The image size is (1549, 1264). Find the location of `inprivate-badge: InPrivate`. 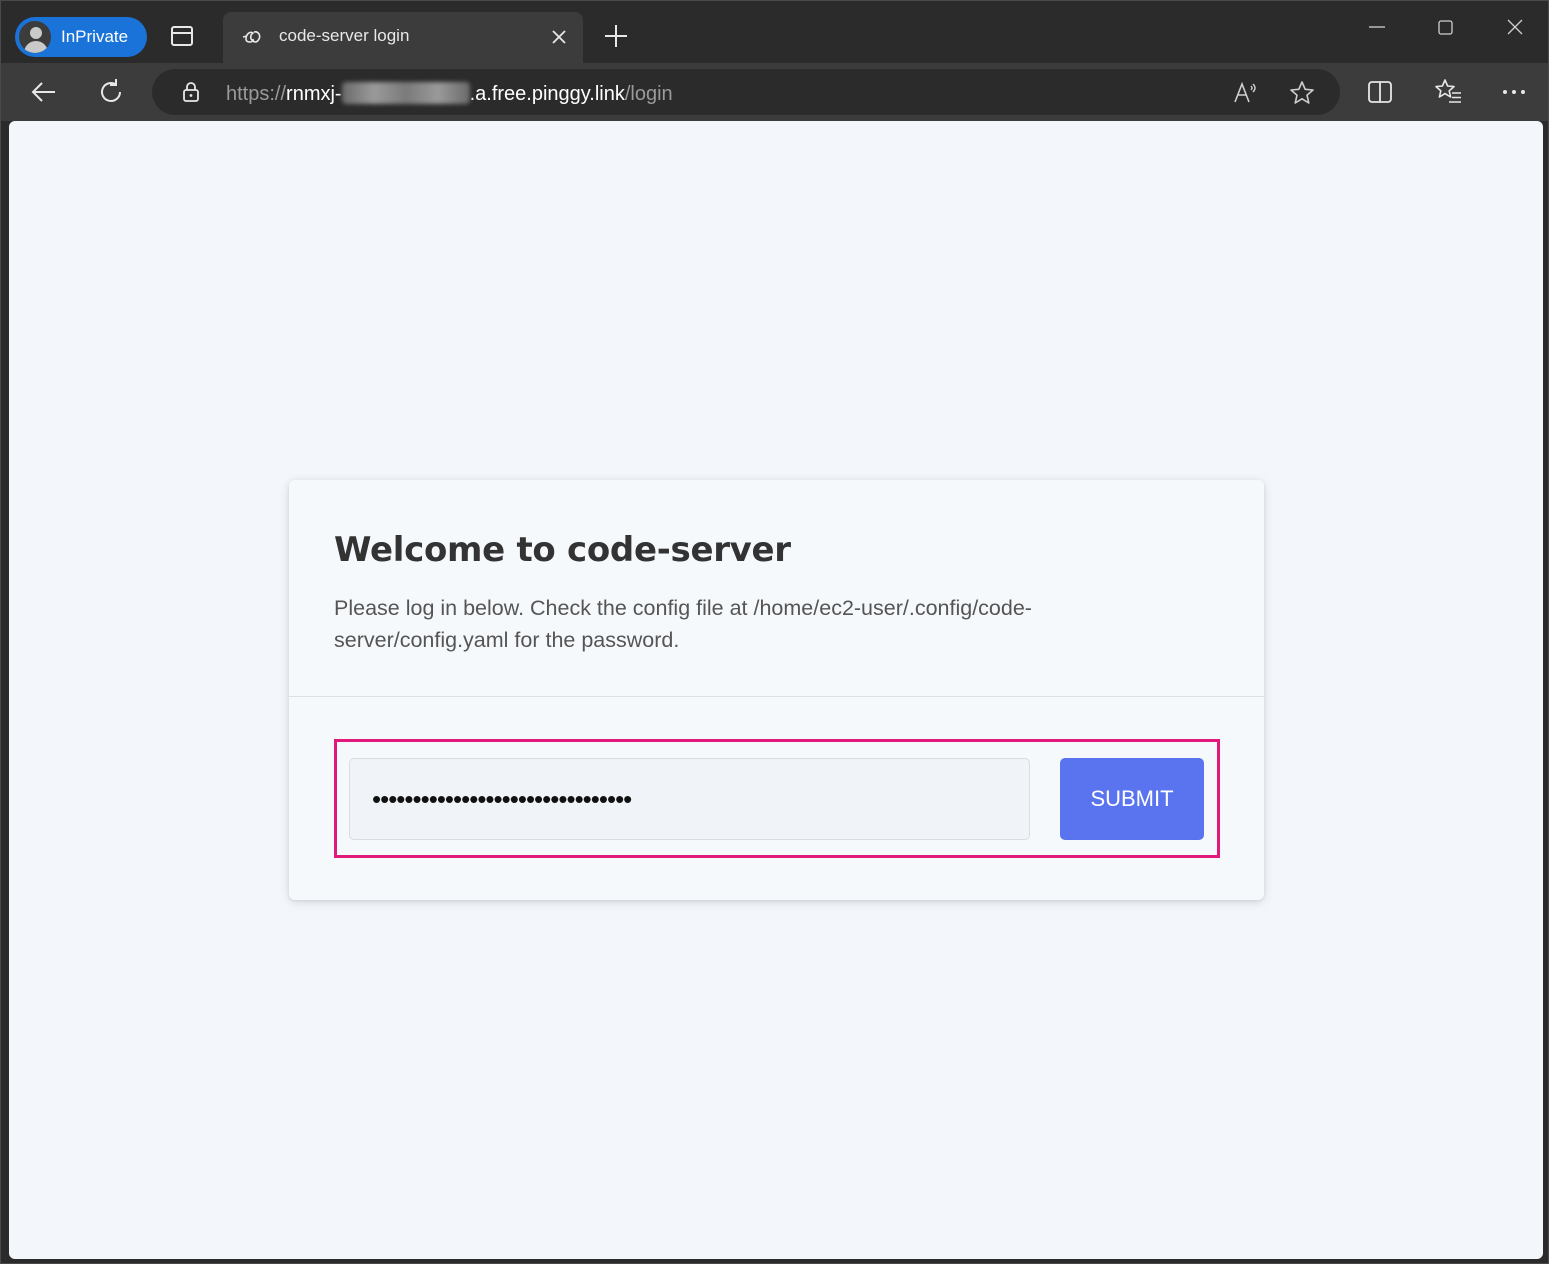

inprivate-badge: InPrivate is located at coordinates (81, 37).